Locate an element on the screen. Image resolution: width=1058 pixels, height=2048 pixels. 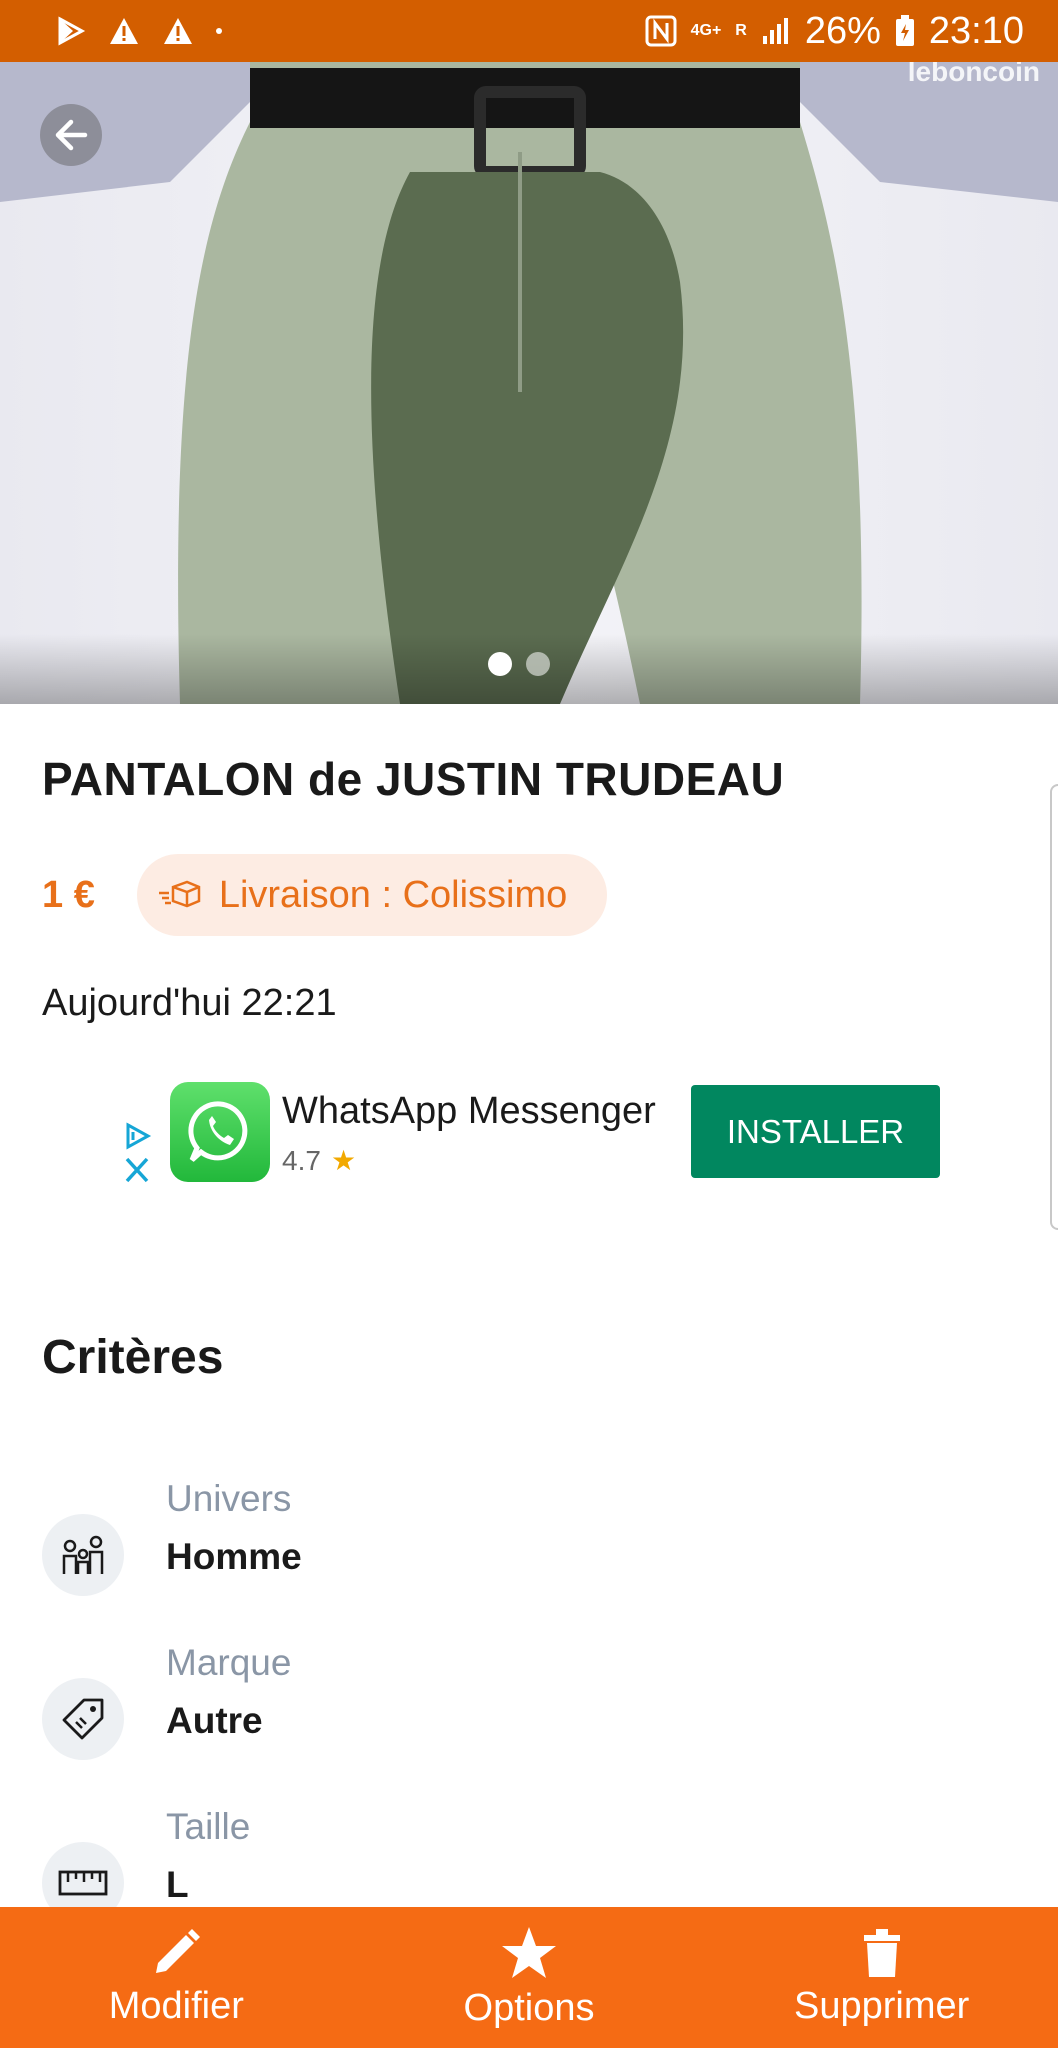
install-button: INSTALLER is located at coordinates (815, 1131).